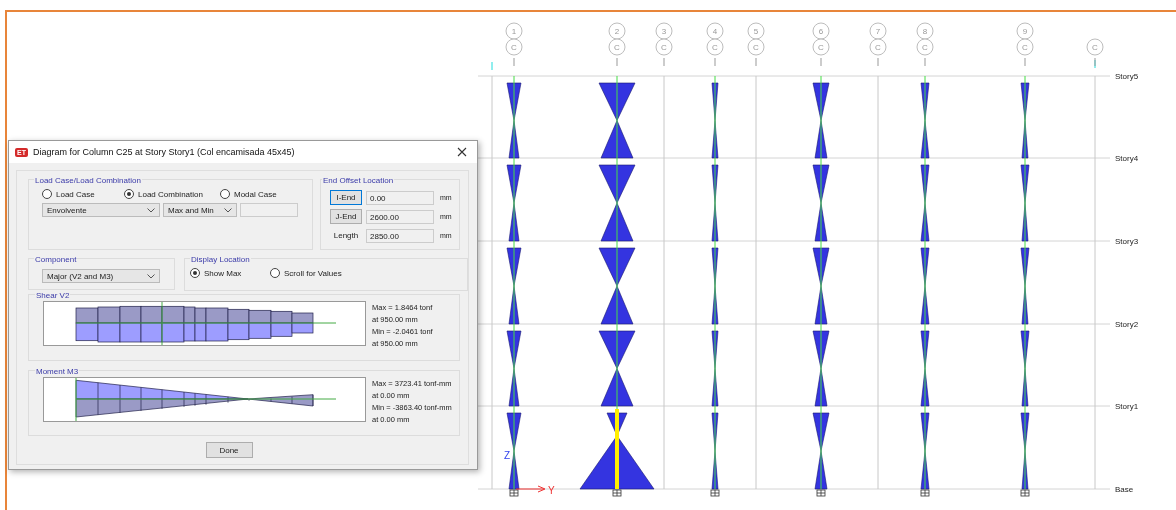  What do you see at coordinates (56, 259) in the screenshot?
I see `group-title: Component` at bounding box center [56, 259].